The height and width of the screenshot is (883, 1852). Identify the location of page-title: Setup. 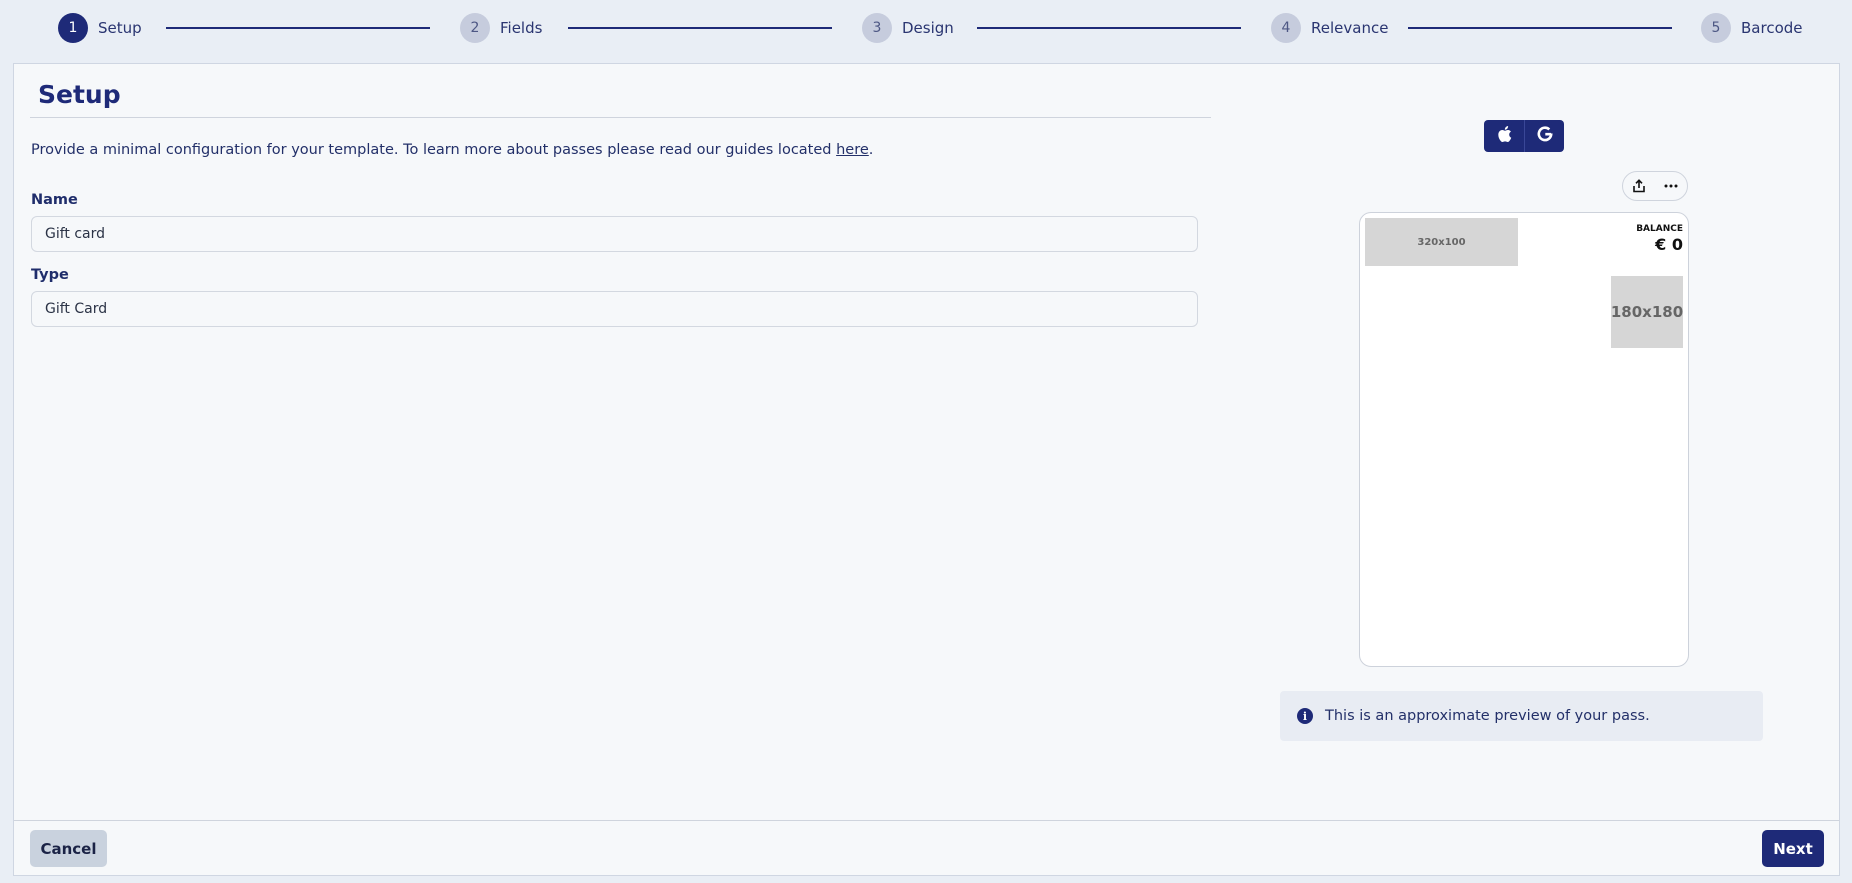
(79, 94).